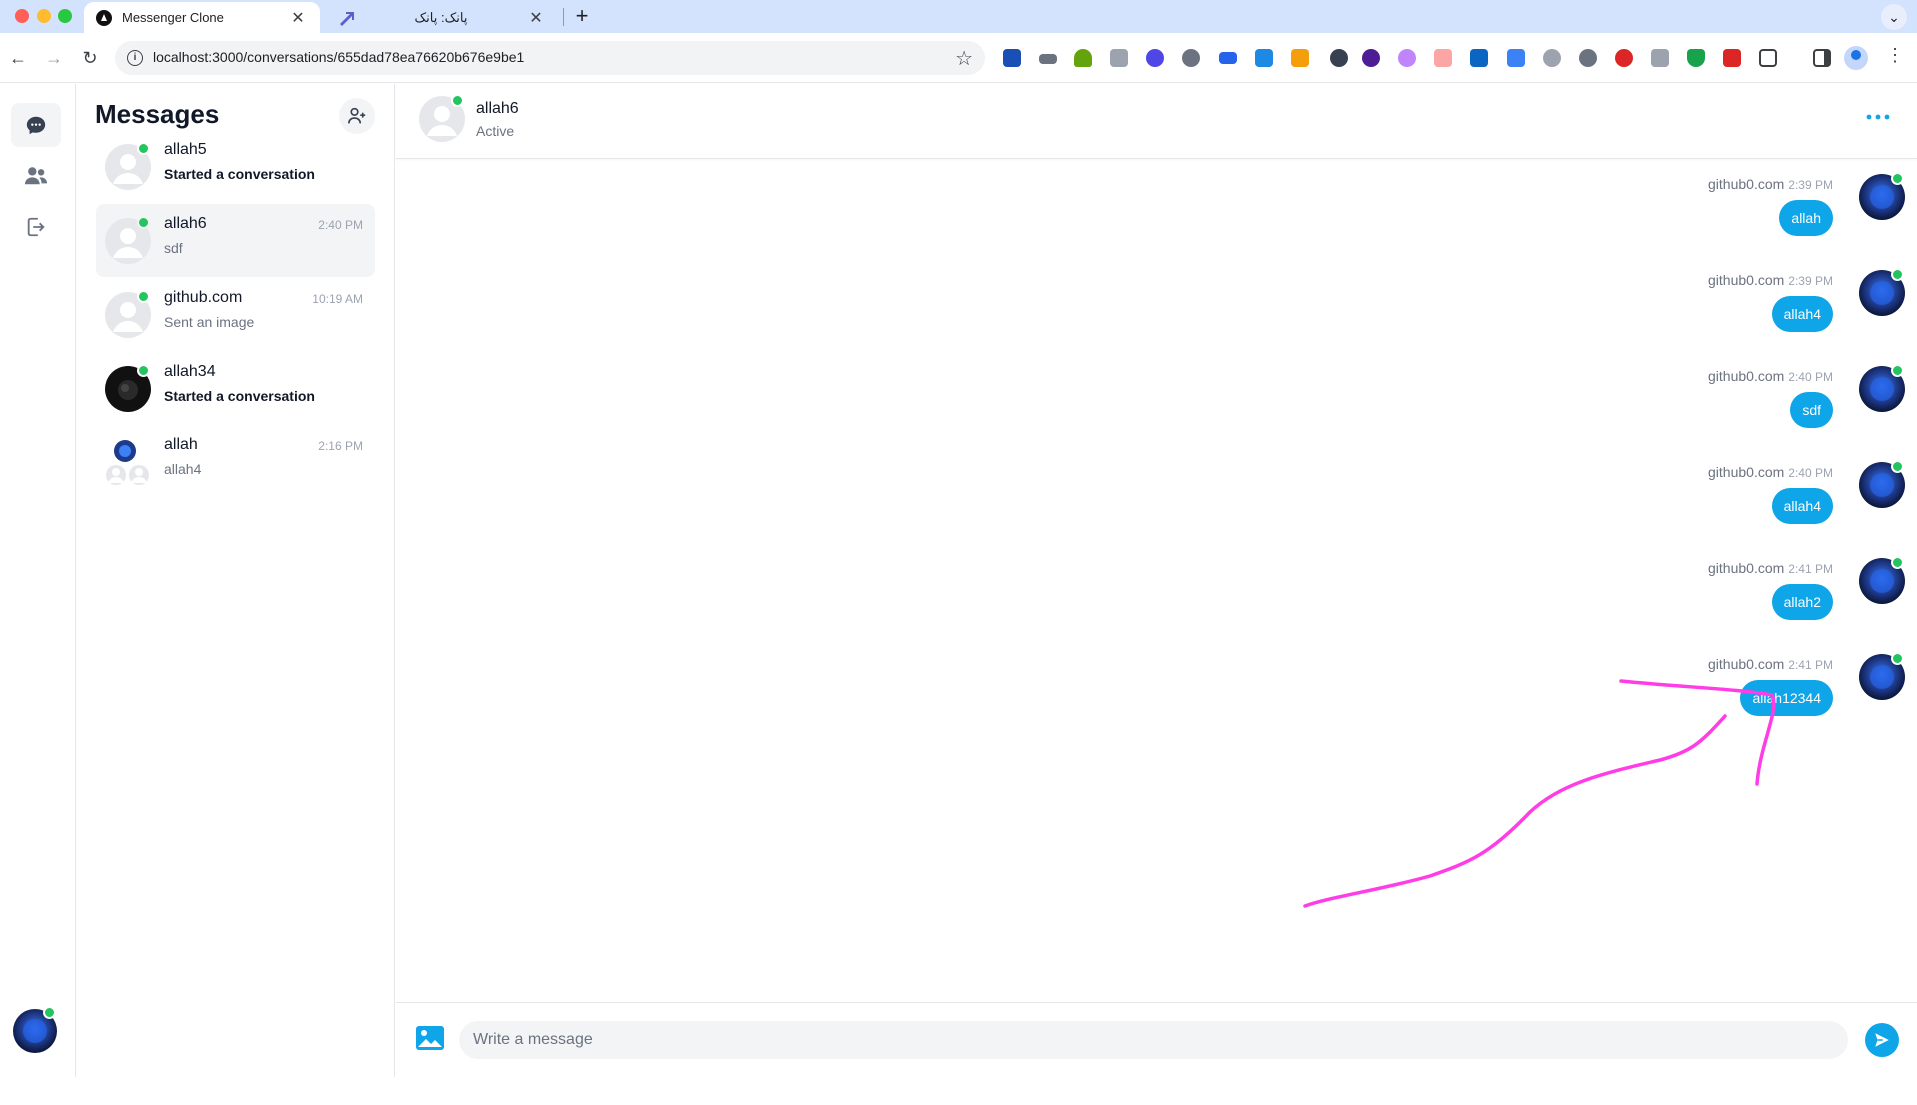 This screenshot has width=1917, height=1105. I want to click on profile-avatar, so click(1856, 58).